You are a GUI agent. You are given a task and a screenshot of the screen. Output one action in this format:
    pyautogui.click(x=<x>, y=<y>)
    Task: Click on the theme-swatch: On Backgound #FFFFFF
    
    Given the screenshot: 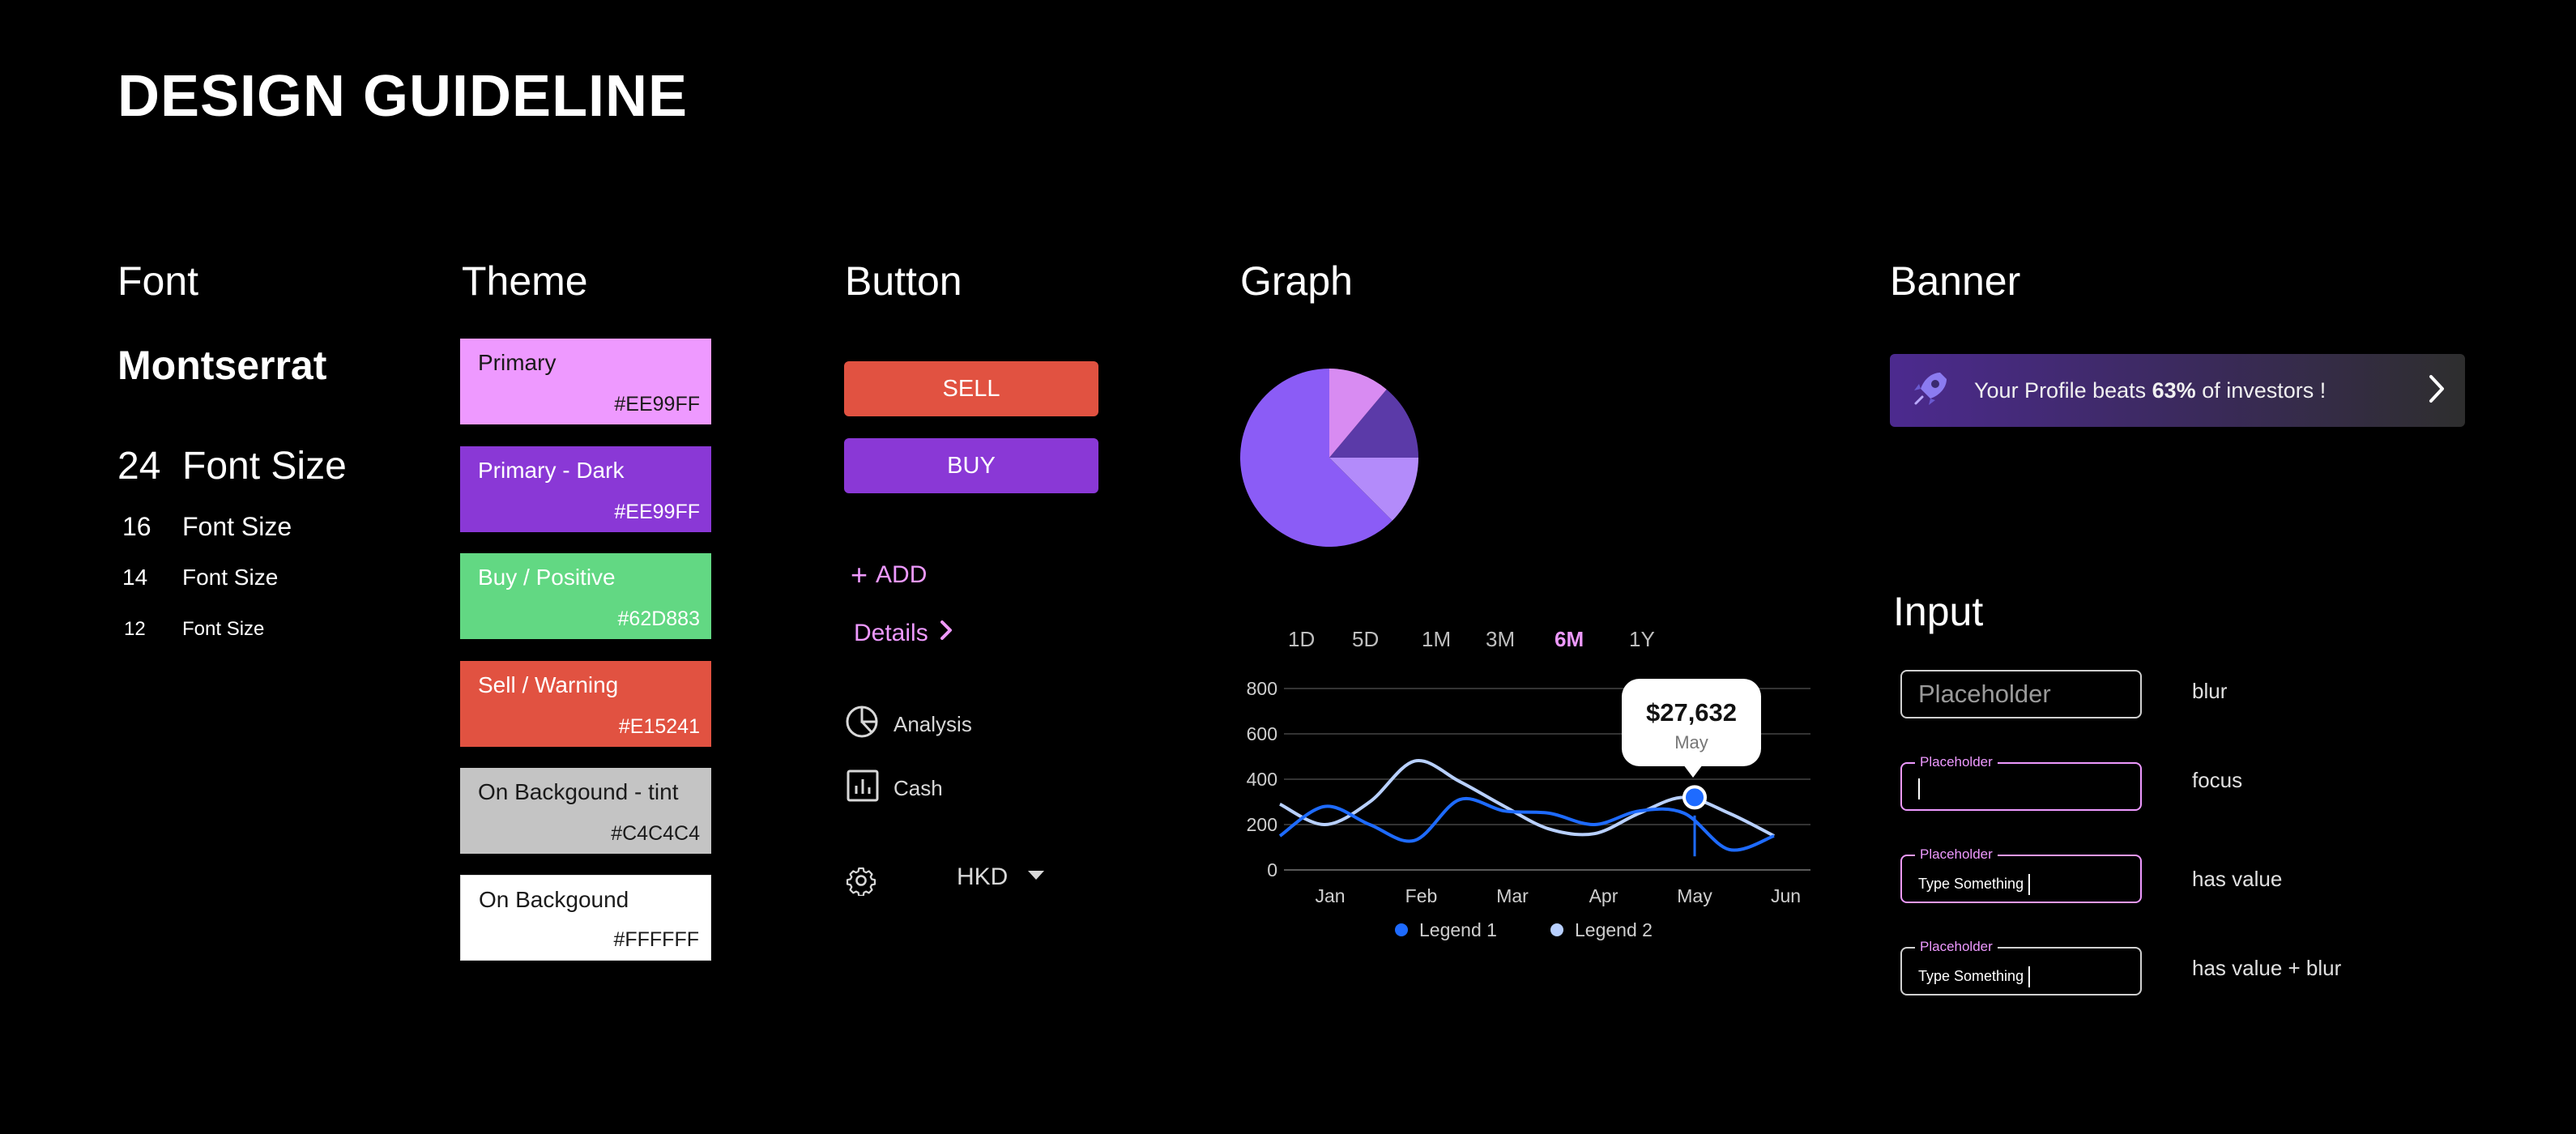 What is the action you would take?
    pyautogui.click(x=585, y=918)
    